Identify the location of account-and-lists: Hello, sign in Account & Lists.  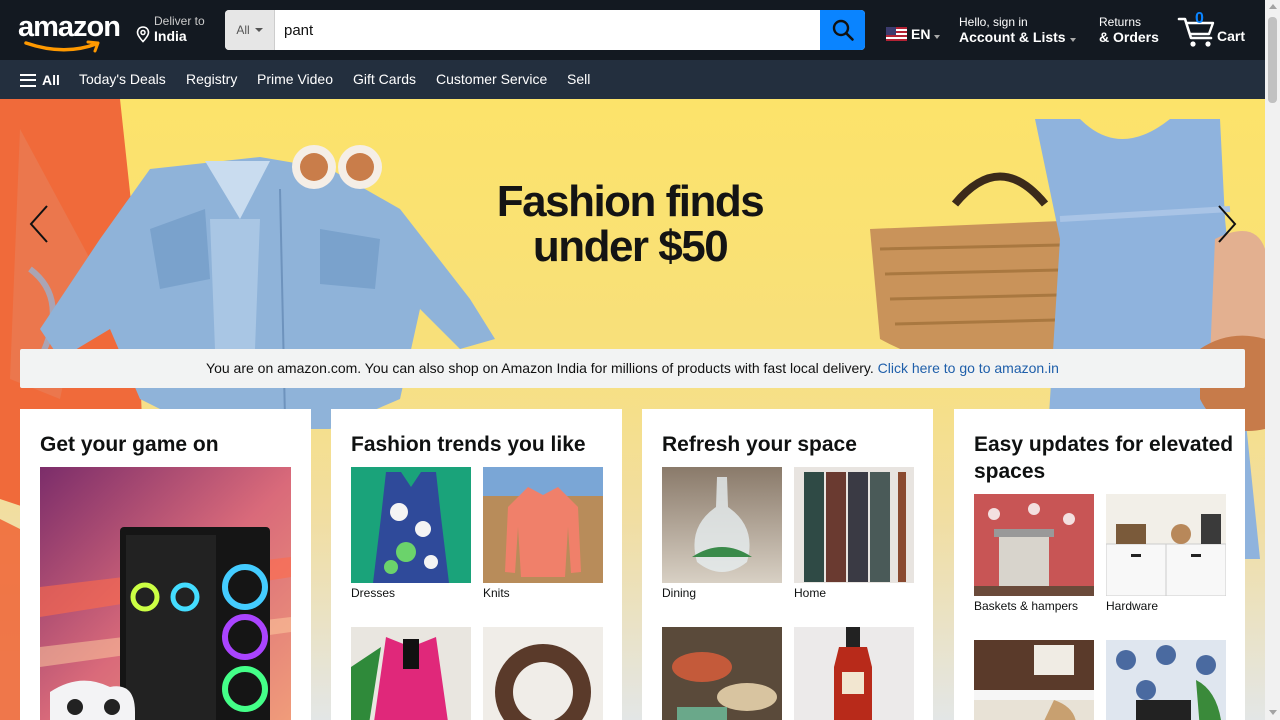
(1017, 30).